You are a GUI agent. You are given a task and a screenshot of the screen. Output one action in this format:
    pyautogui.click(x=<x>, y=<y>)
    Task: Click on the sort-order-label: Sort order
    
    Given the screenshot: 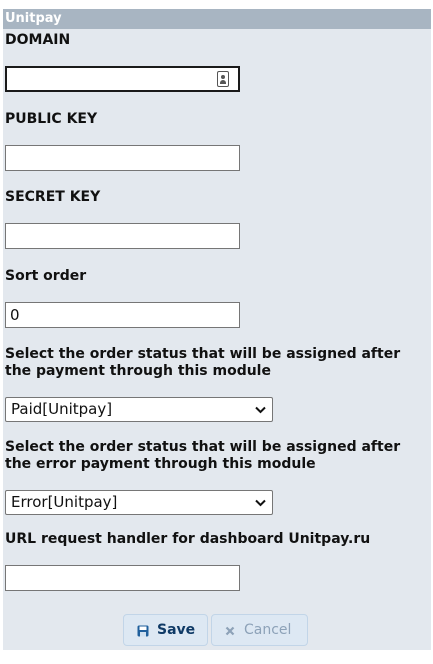 What is the action you would take?
    pyautogui.click(x=46, y=276)
    